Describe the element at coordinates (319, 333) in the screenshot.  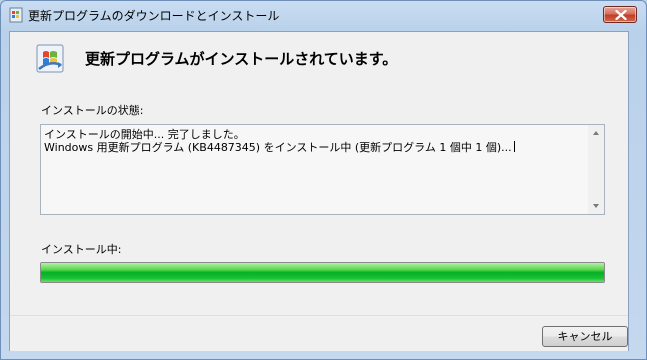
I see `dialog-footer: キャンセル` at that location.